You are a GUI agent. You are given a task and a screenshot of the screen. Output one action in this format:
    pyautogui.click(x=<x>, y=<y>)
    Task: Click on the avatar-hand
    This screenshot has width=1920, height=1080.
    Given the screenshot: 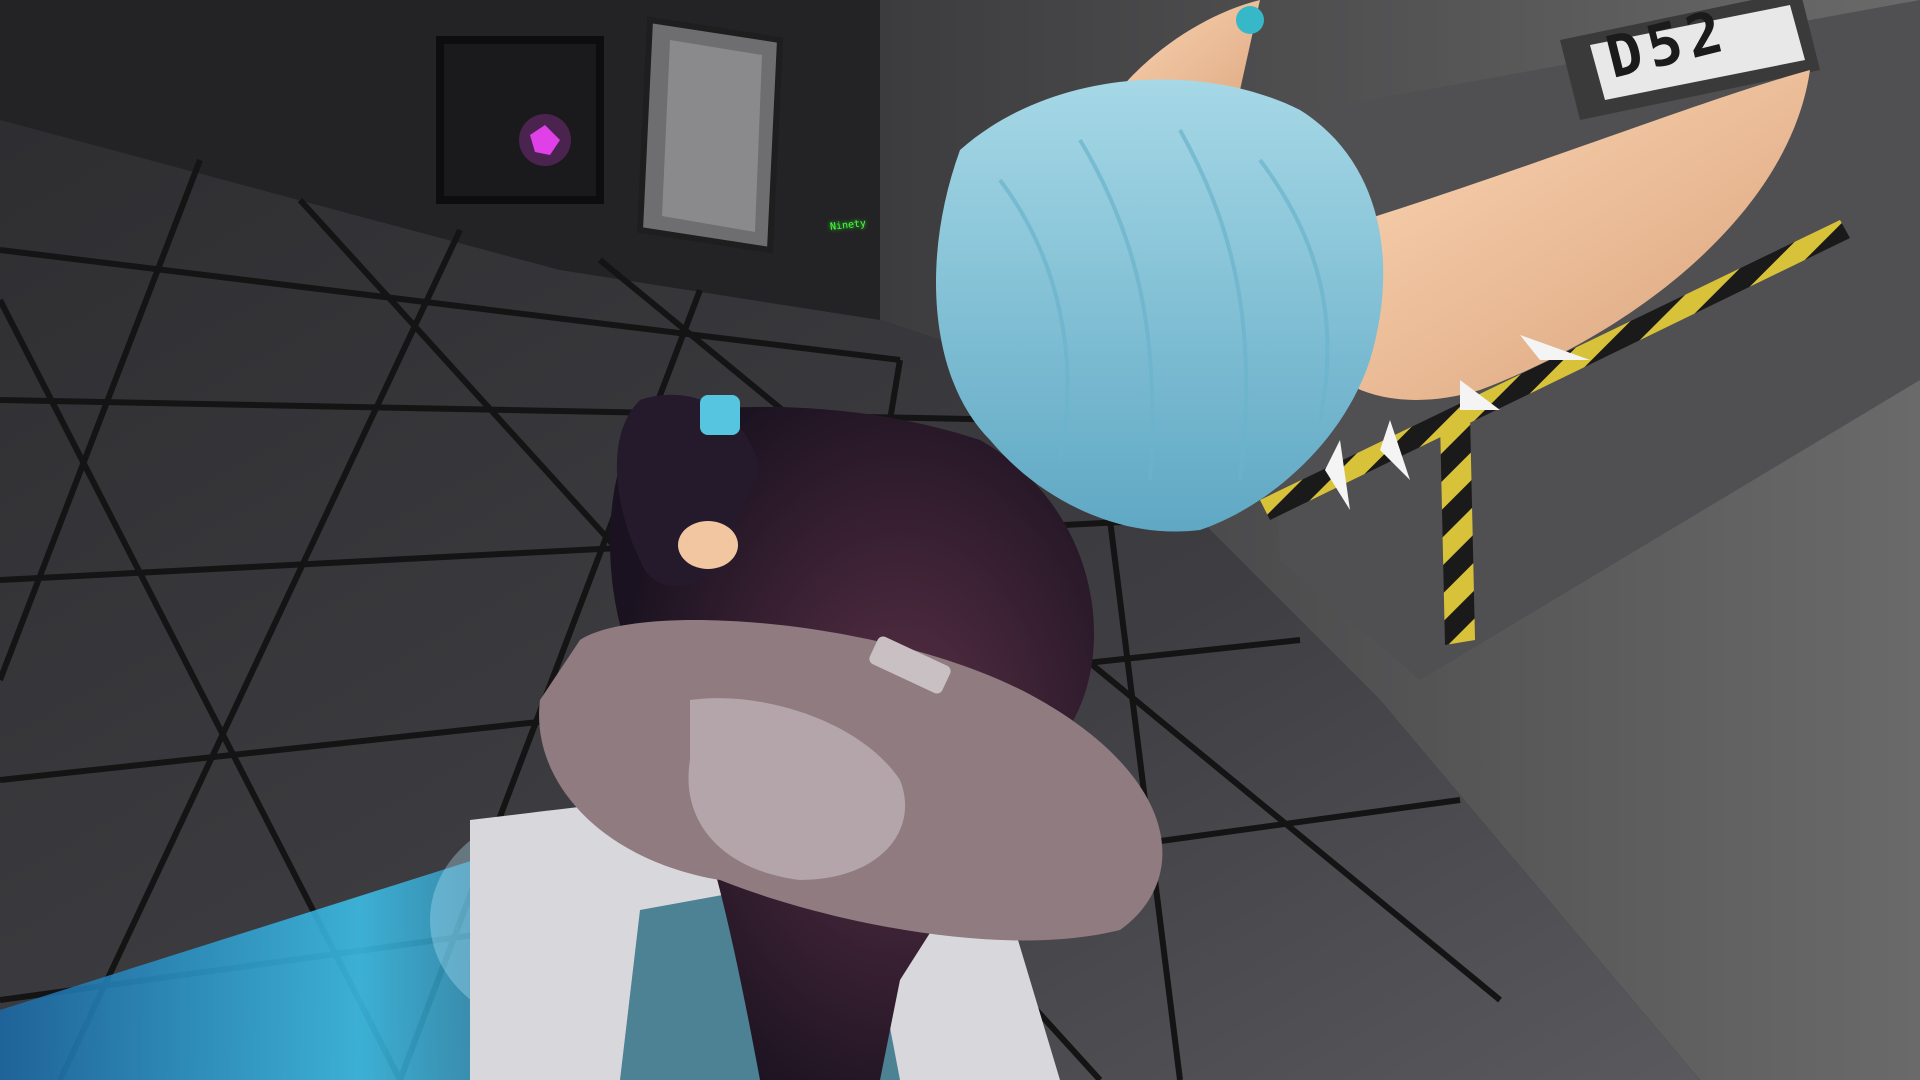 What is the action you would take?
    pyautogui.click(x=708, y=545)
    